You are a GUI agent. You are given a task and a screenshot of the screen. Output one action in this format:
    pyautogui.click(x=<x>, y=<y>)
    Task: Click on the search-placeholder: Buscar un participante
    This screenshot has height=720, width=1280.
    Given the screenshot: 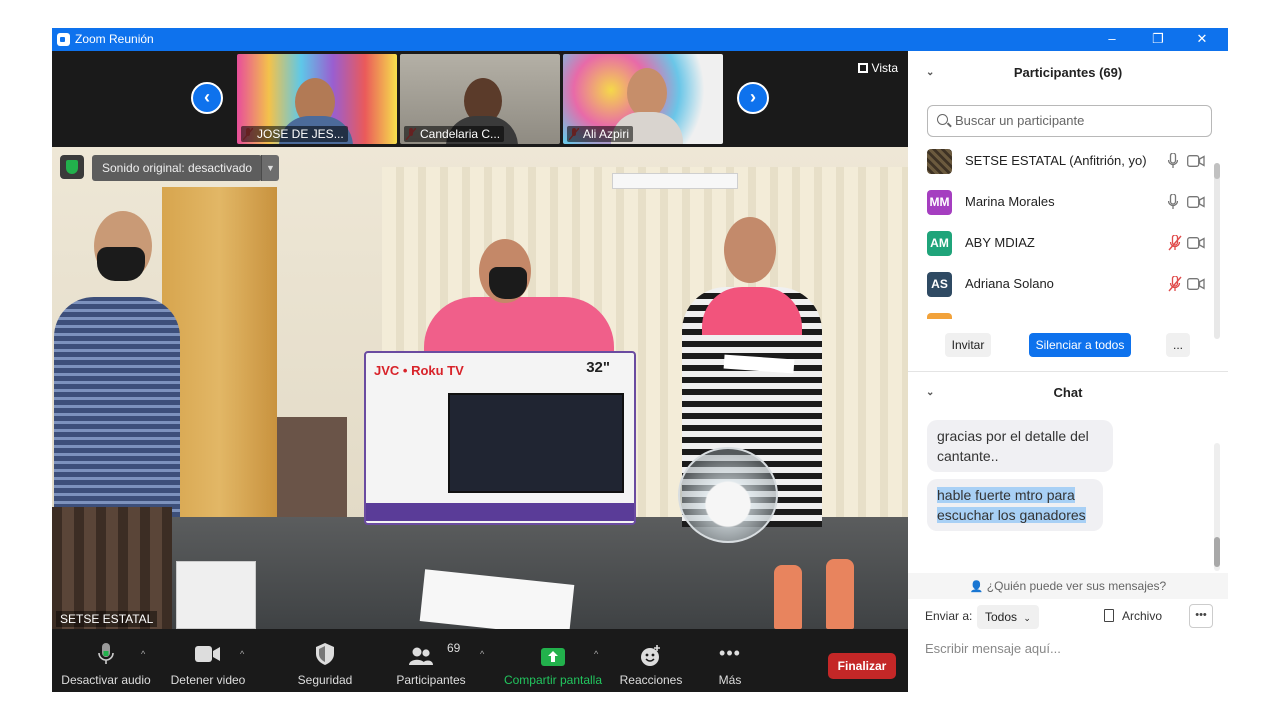 What is the action you would take?
    pyautogui.click(x=1020, y=120)
    